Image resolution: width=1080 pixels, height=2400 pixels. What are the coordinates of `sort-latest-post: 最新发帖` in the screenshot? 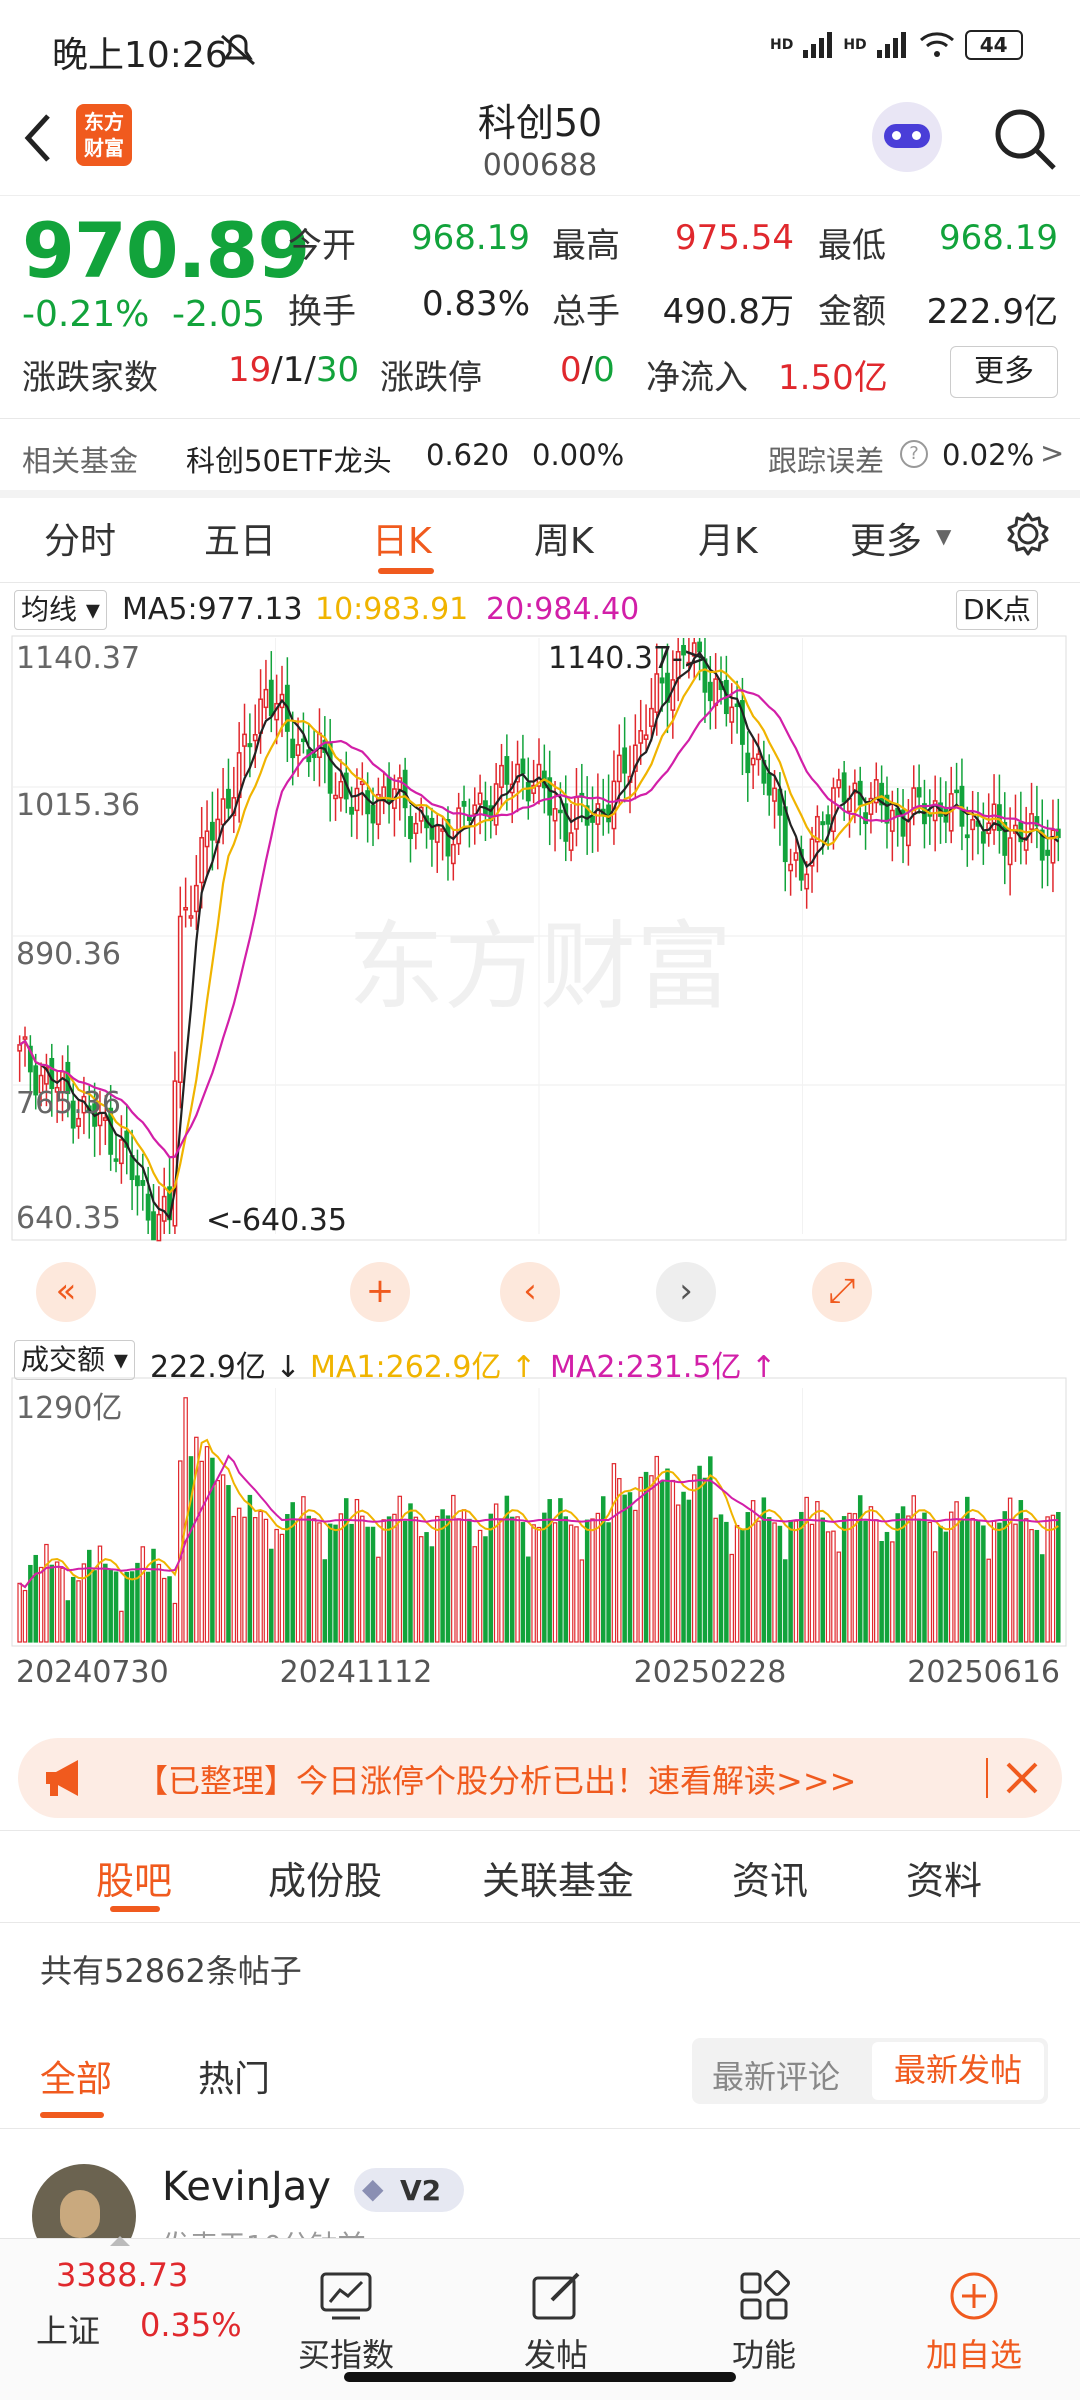 It's located at (958, 2071).